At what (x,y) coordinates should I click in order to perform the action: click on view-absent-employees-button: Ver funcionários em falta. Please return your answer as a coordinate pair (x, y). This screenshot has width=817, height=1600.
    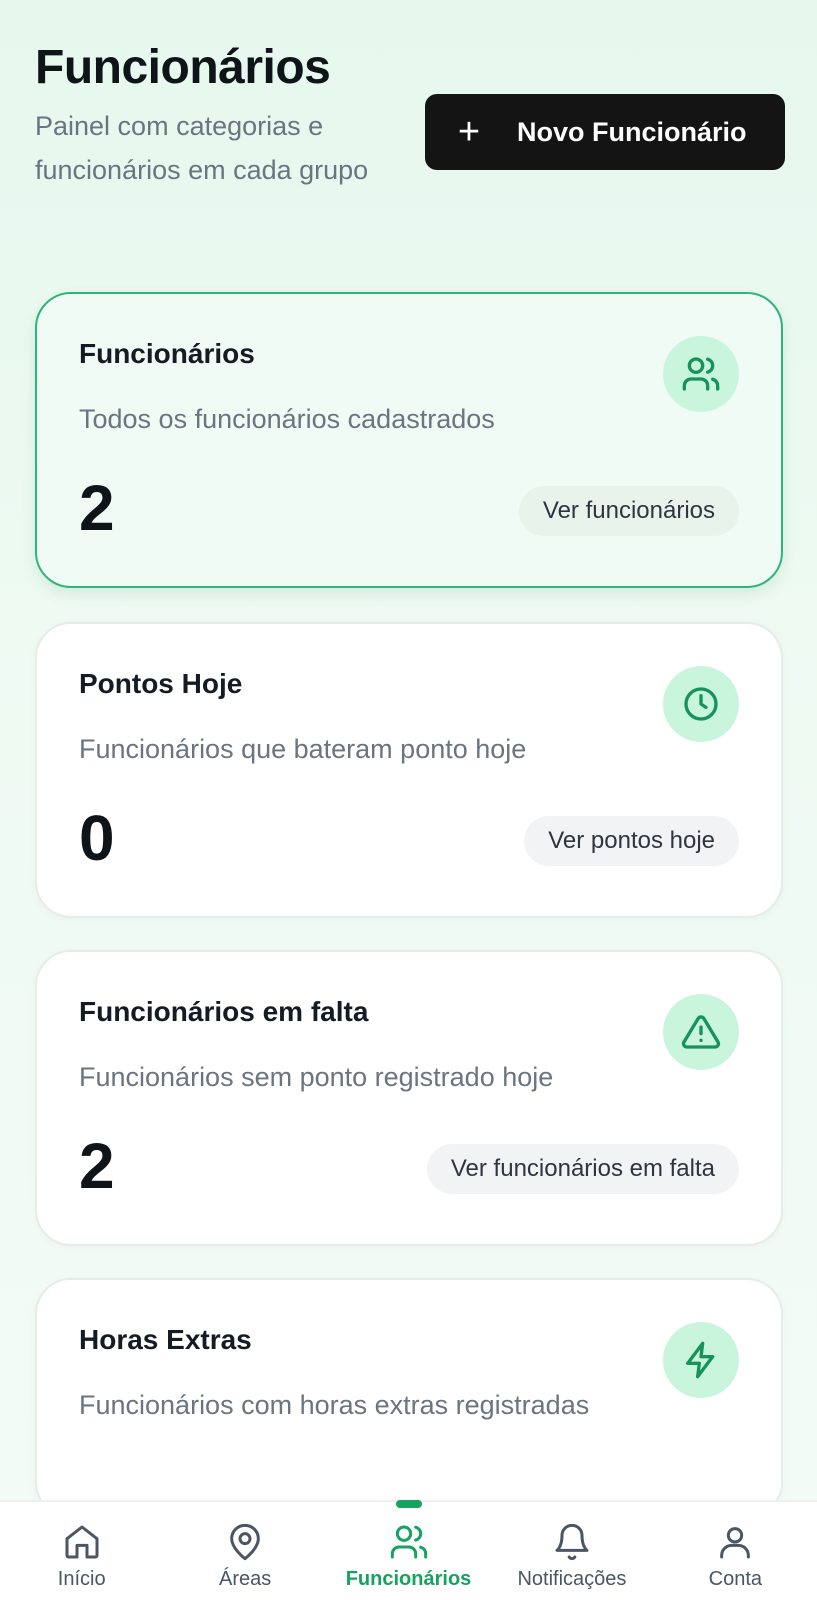
    Looking at the image, I should click on (582, 1169).